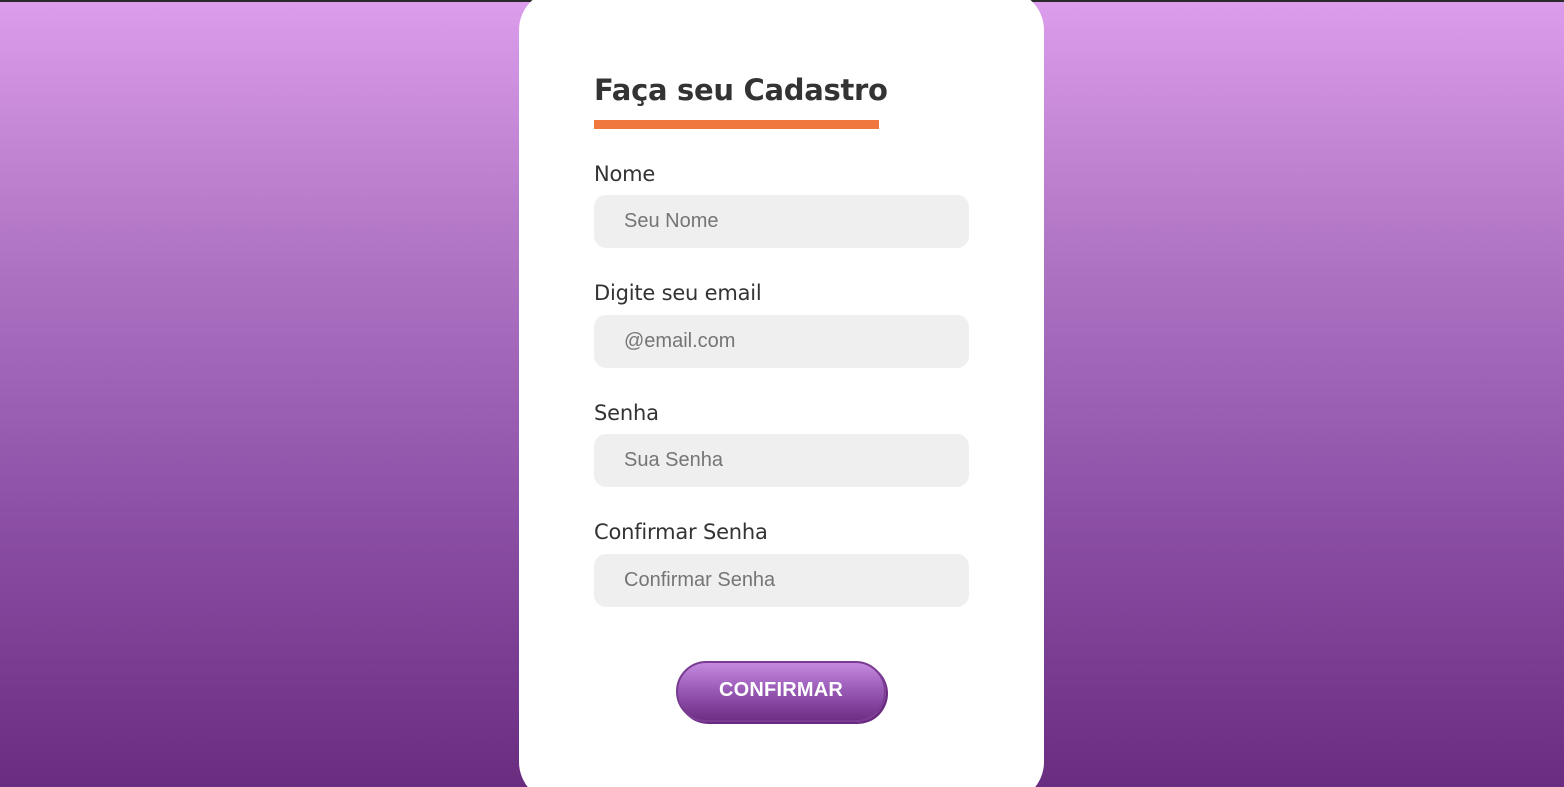 The height and width of the screenshot is (787, 1564). I want to click on password-label: Senha, so click(626, 413).